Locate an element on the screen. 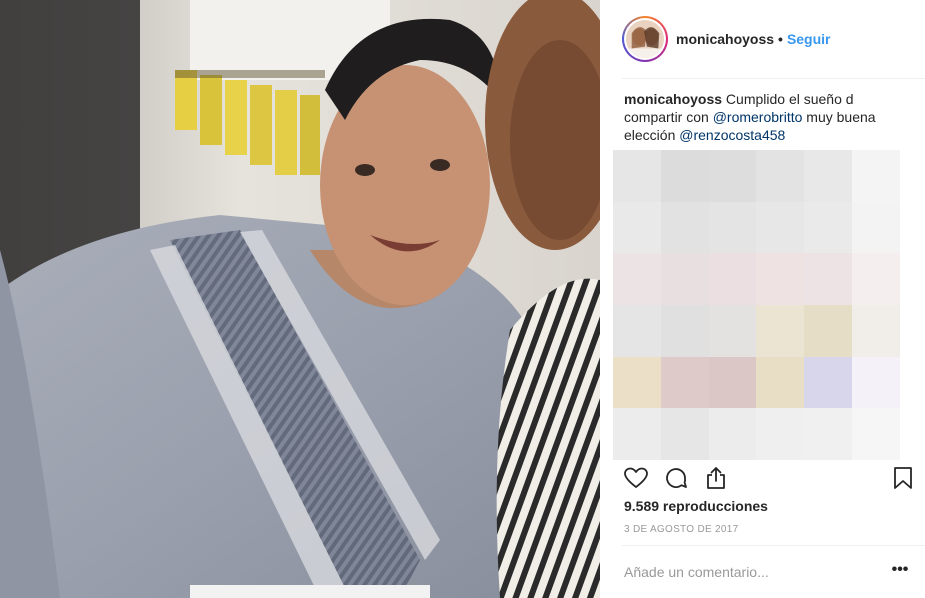  comment-divider is located at coordinates (773, 545).